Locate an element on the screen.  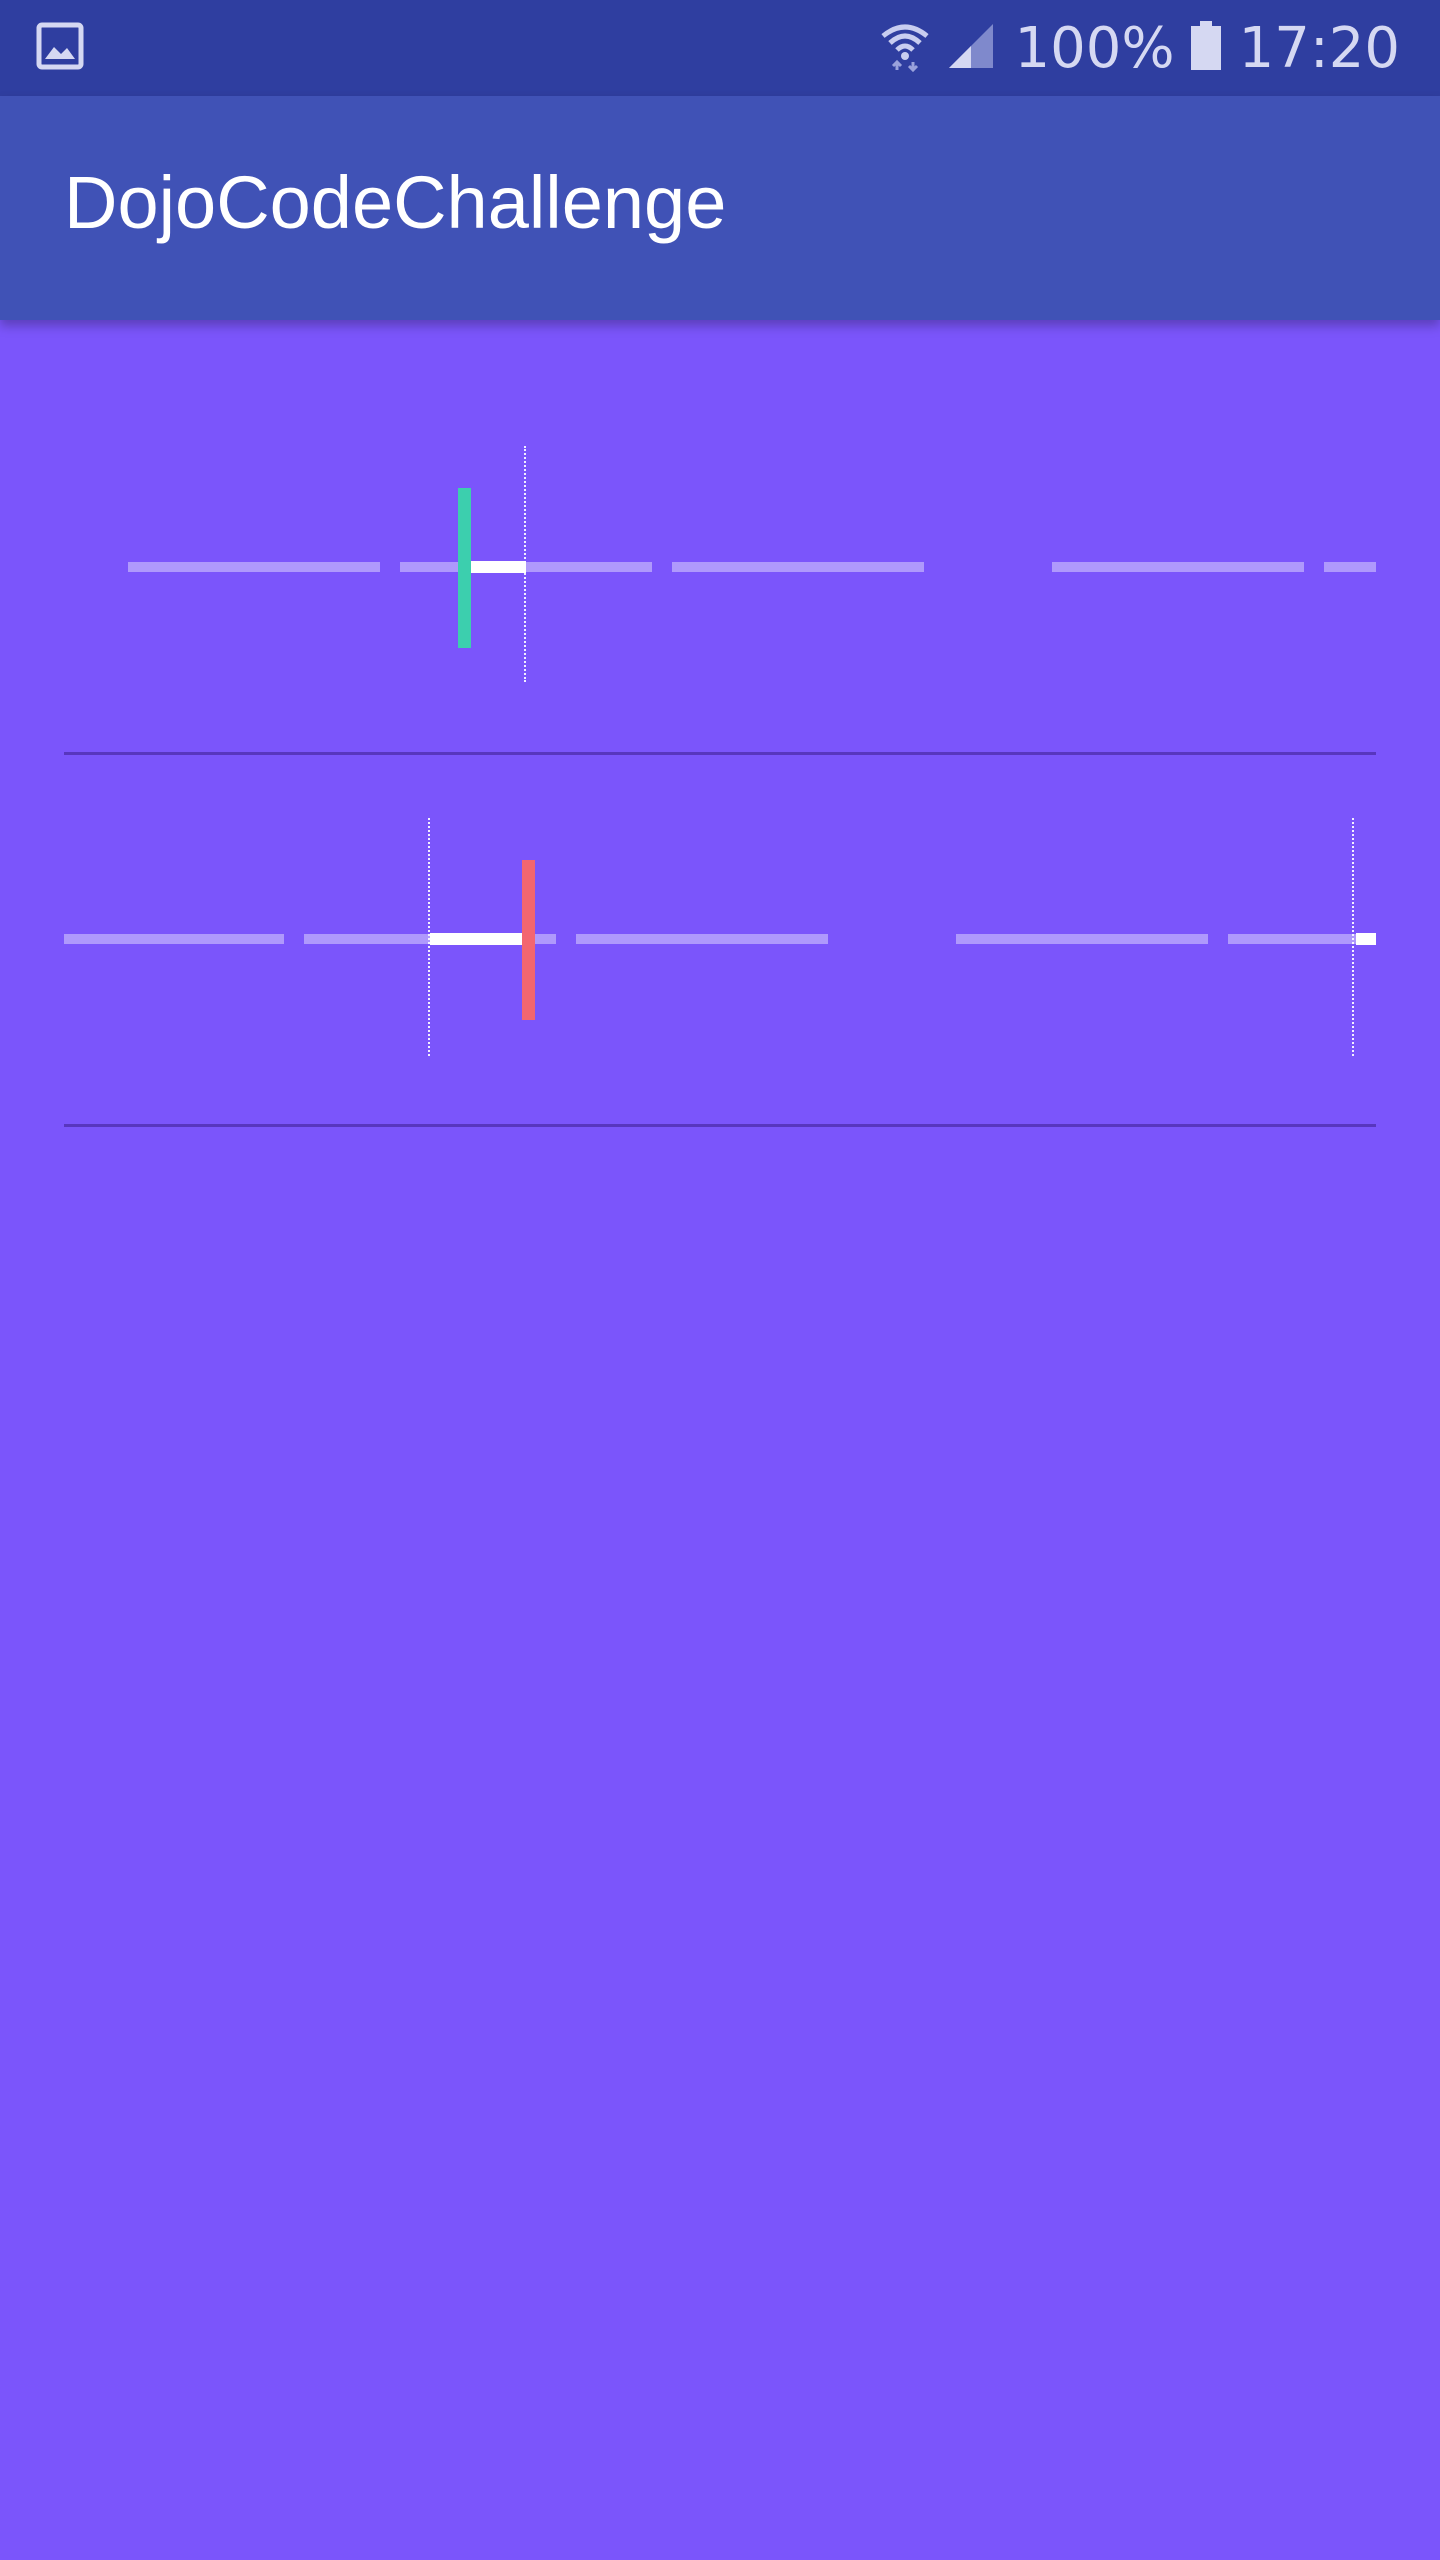
status-indicators: 100% 17:20 is located at coordinates (1139, 48).